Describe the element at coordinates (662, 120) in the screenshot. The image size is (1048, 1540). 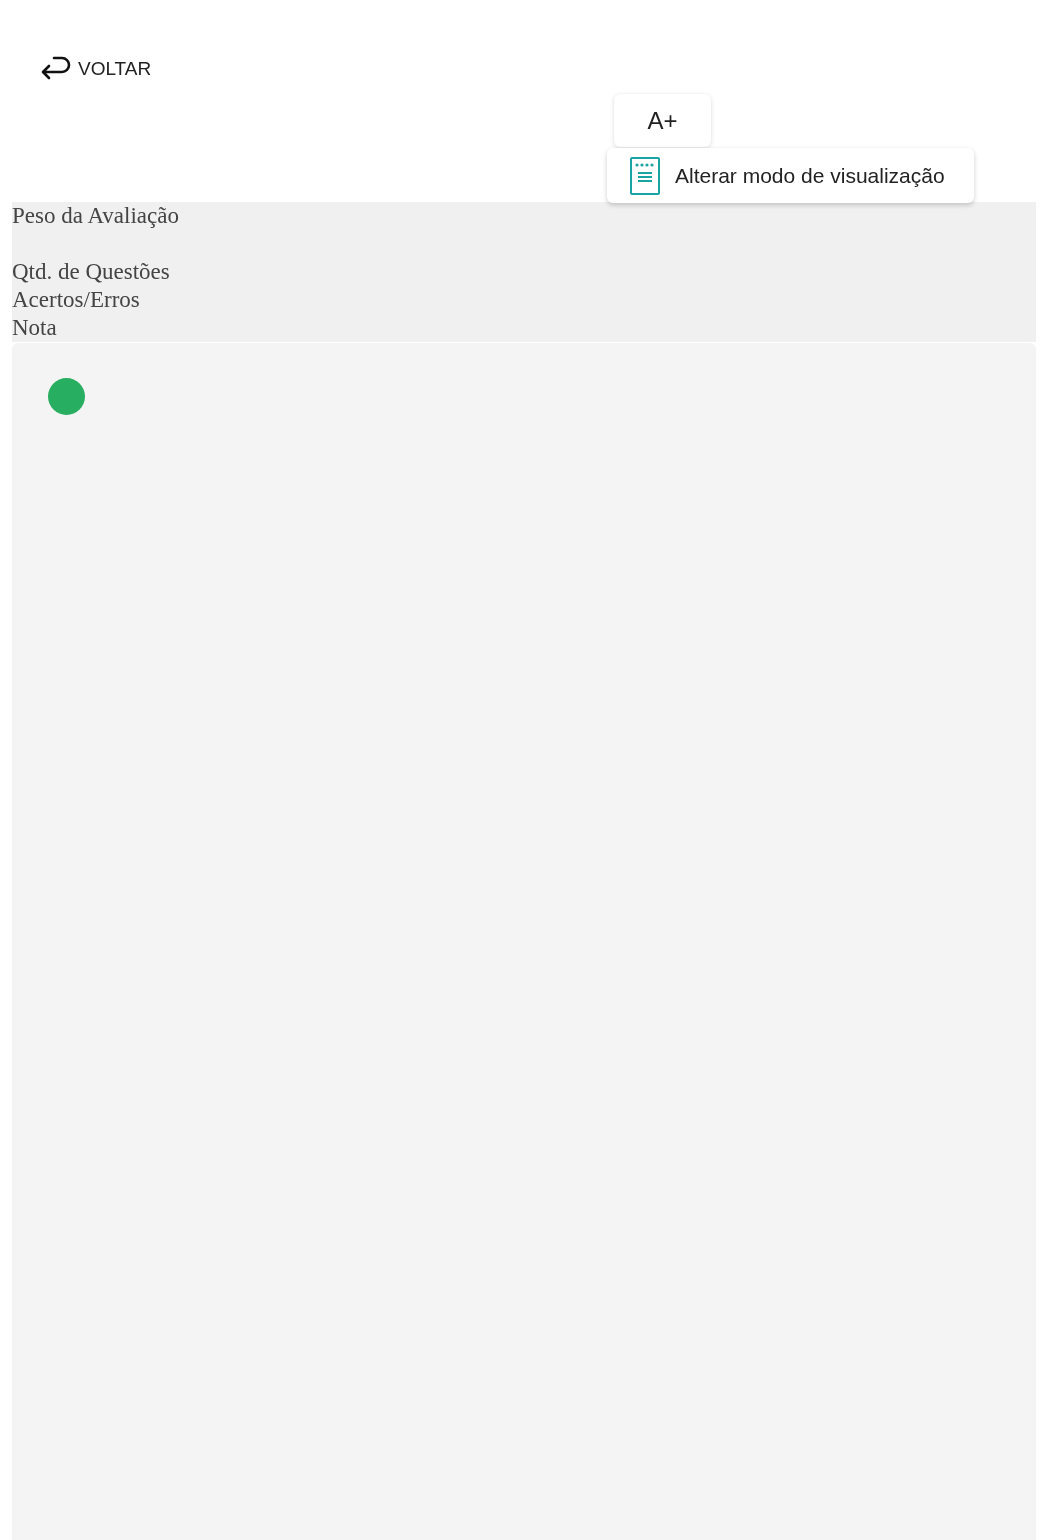
I see `font-size-button: A+` at that location.